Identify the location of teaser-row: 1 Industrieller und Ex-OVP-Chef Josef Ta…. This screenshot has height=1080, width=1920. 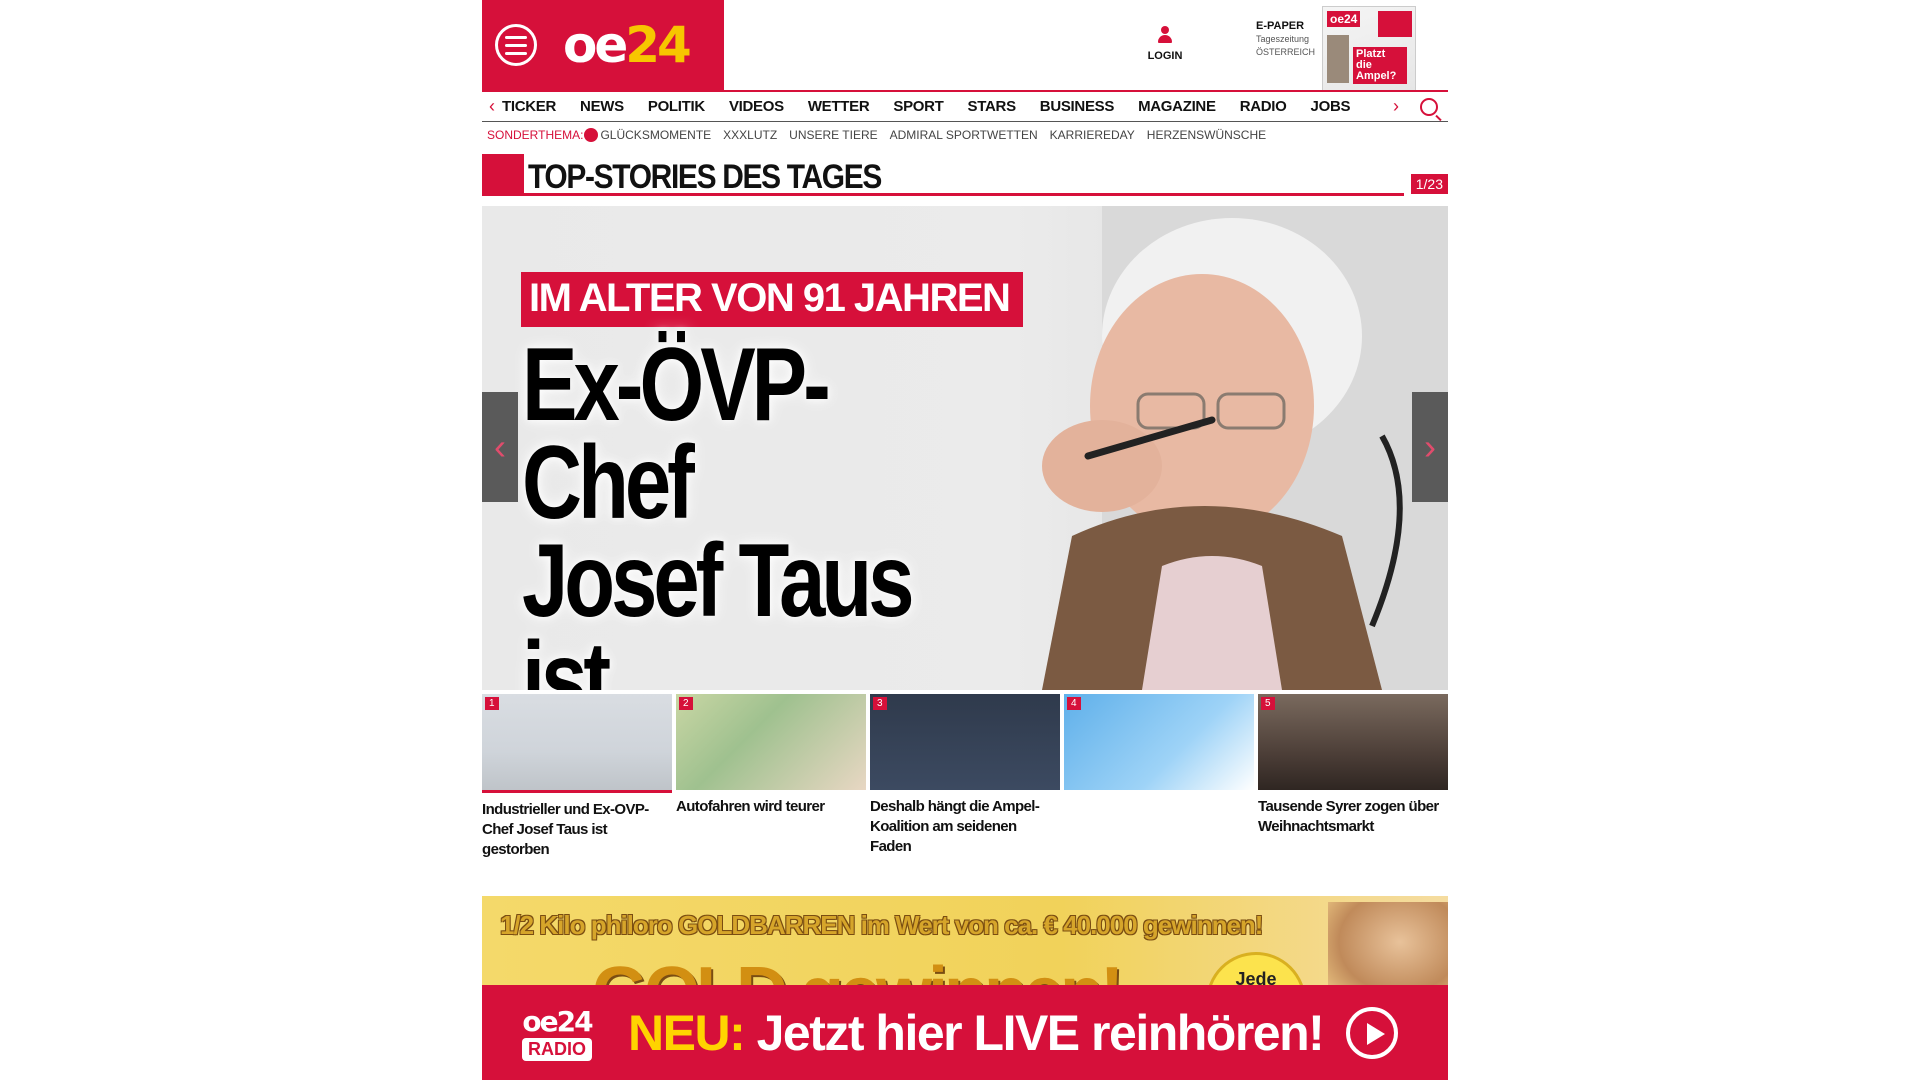
(965, 777).